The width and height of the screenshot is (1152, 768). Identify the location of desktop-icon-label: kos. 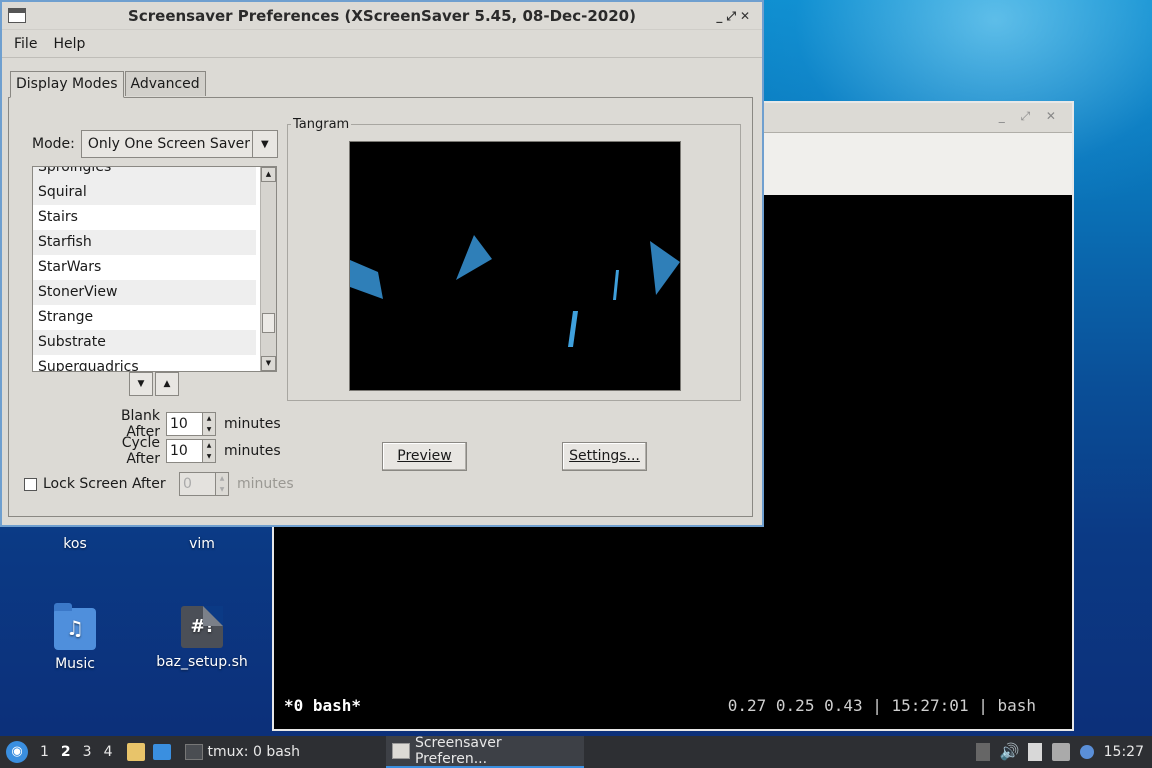
(75, 544).